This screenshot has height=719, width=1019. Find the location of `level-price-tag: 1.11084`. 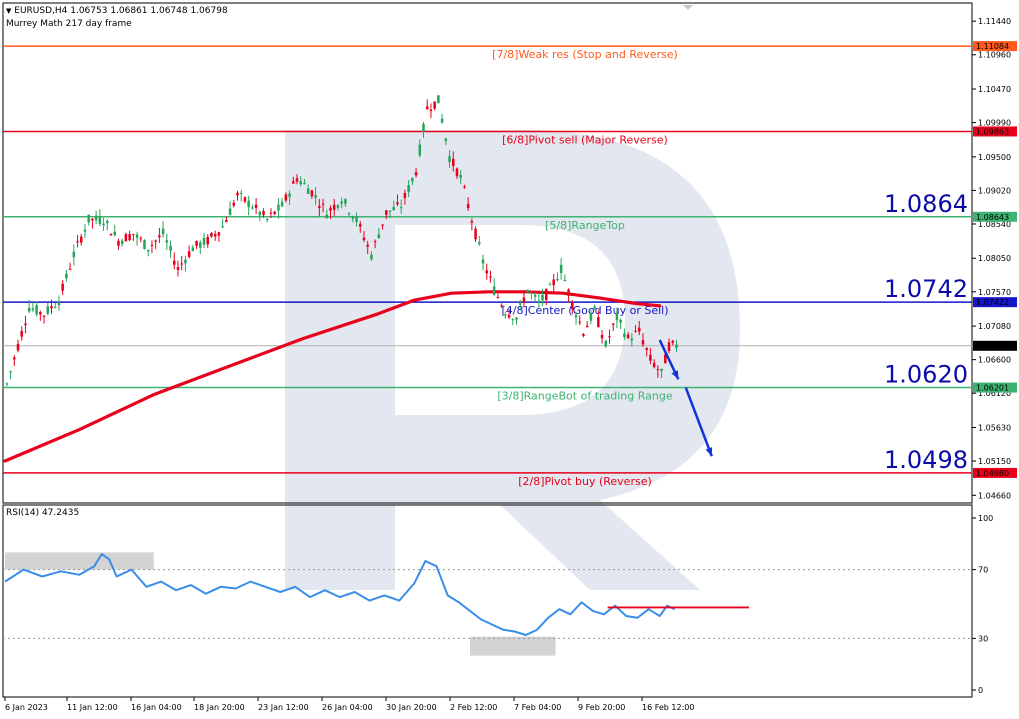

level-price-tag: 1.11084 is located at coordinates (992, 46).